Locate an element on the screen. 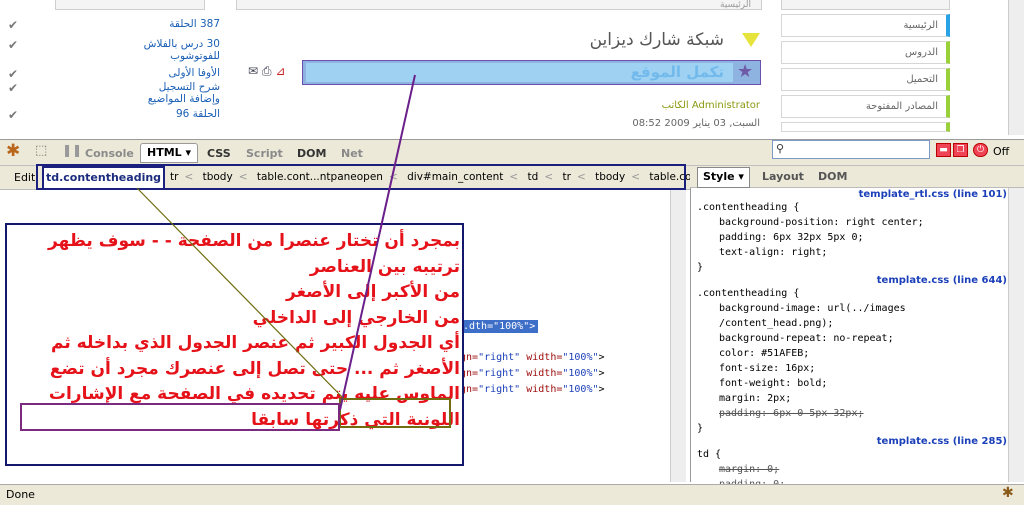  tab-style: Style ▾ is located at coordinates (723, 177).